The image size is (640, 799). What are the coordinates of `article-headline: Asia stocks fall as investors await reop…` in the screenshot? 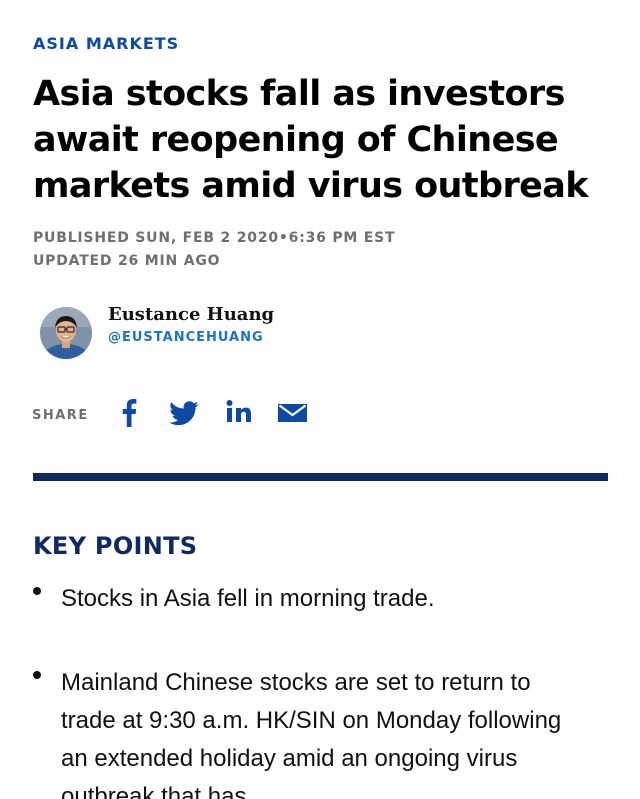 It's located at (311, 140).